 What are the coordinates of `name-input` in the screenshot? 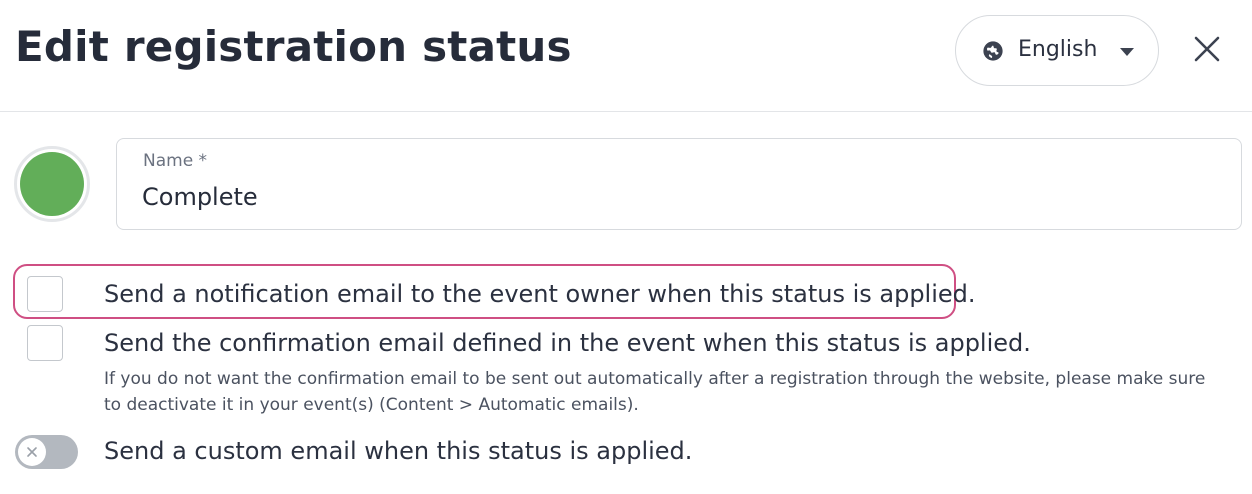 It's located at (677, 197).